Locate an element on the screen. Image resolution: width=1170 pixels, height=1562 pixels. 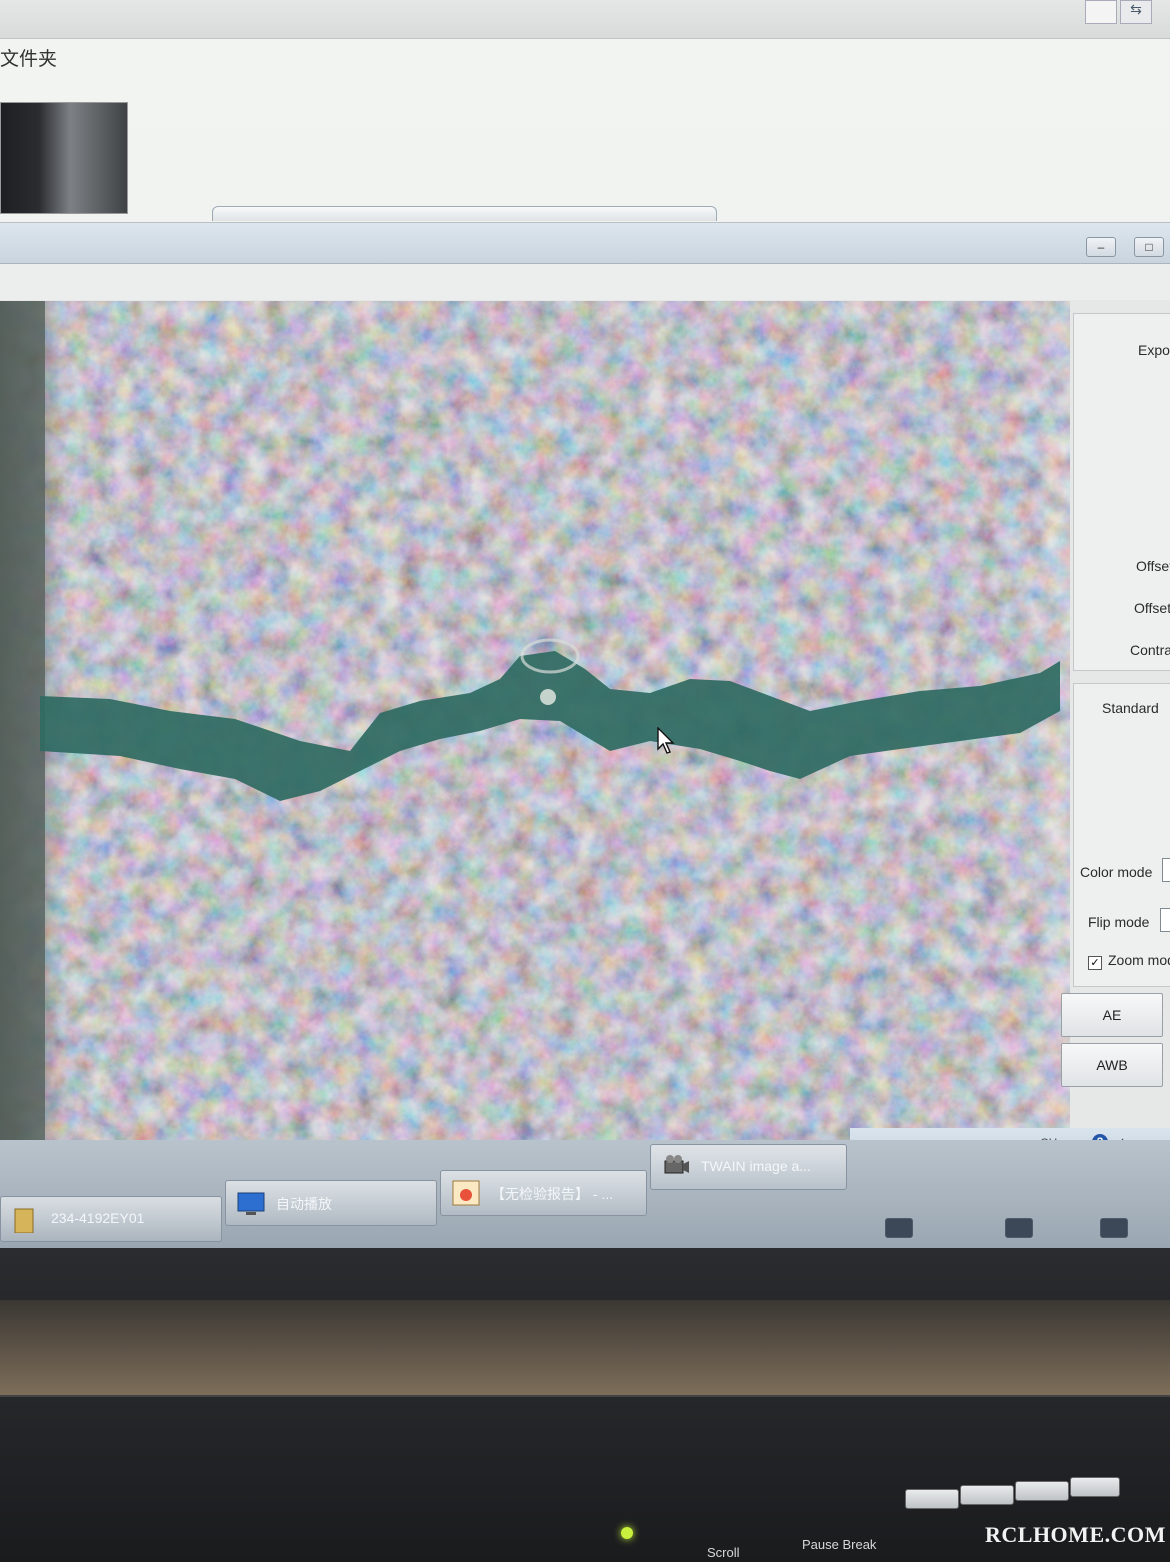
color-settings-group: Standard Color mode Flip mode ✓ Zoom mod is located at coordinates (1121, 835).